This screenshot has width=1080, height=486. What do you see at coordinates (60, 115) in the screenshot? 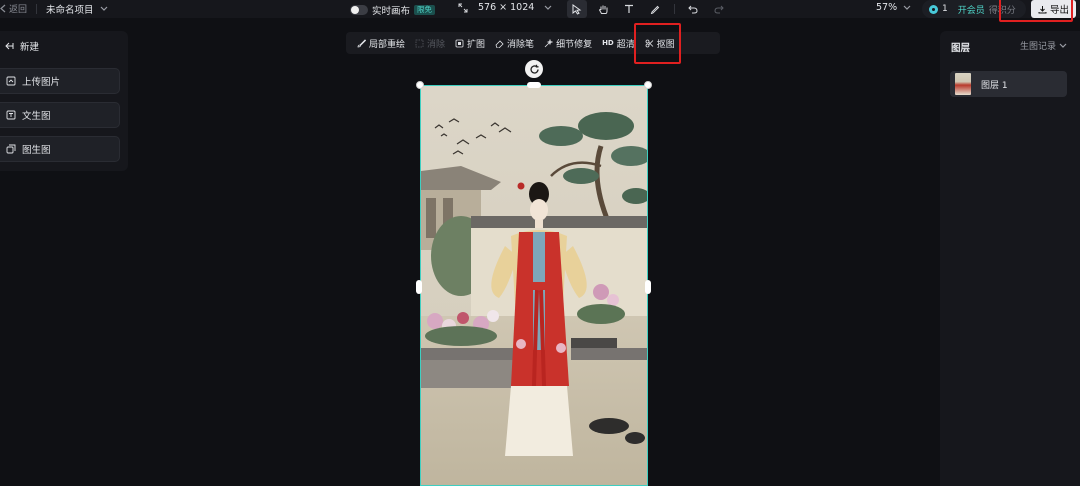
I see `text-to-image-button: 文生图` at bounding box center [60, 115].